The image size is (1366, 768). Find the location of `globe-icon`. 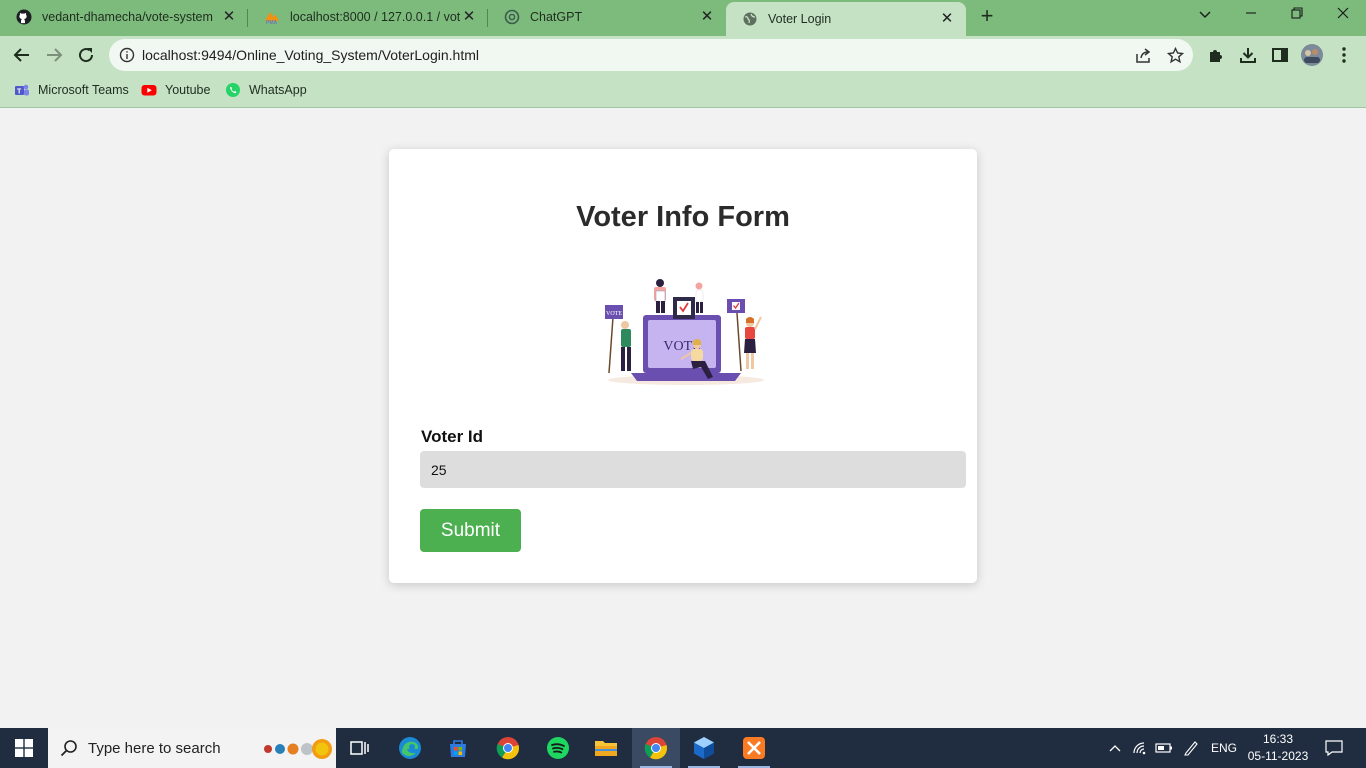

globe-icon is located at coordinates (750, 19).